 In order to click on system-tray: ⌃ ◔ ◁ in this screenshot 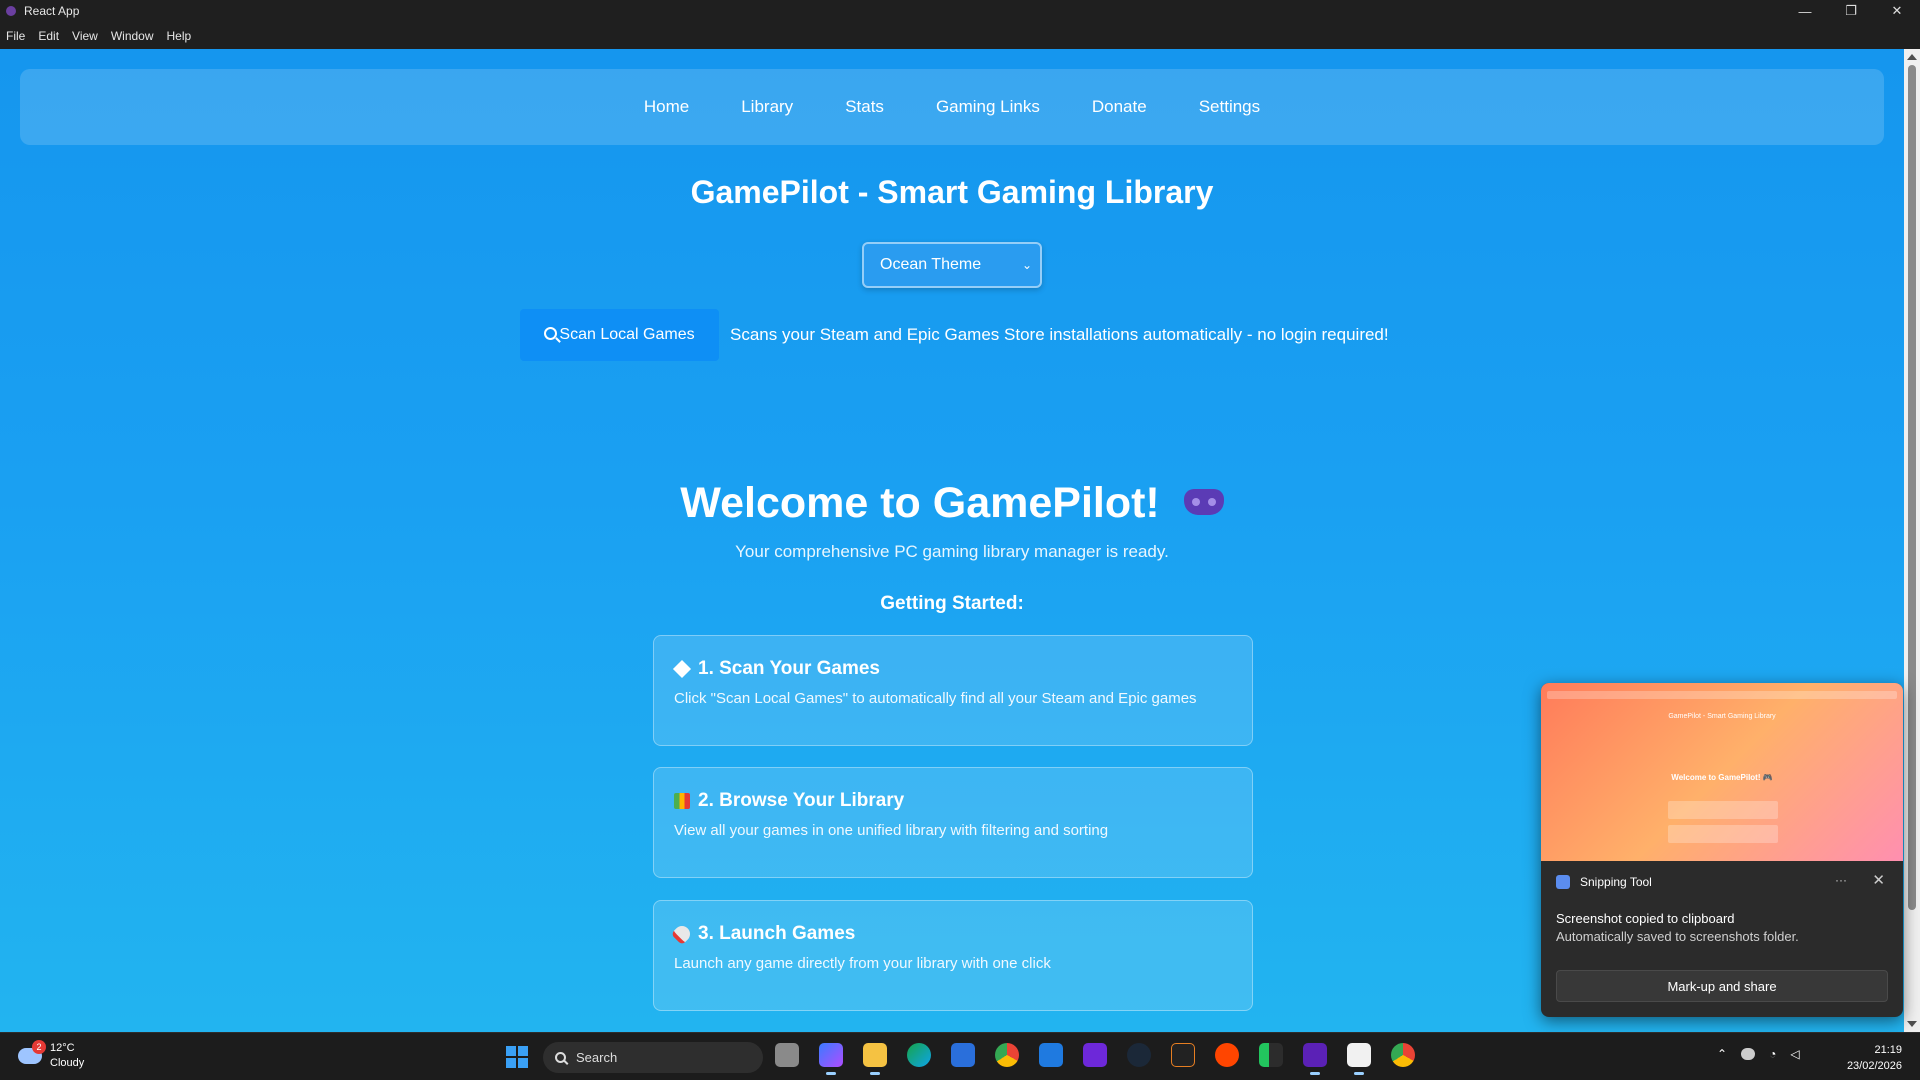, I will do `click(1758, 1054)`.